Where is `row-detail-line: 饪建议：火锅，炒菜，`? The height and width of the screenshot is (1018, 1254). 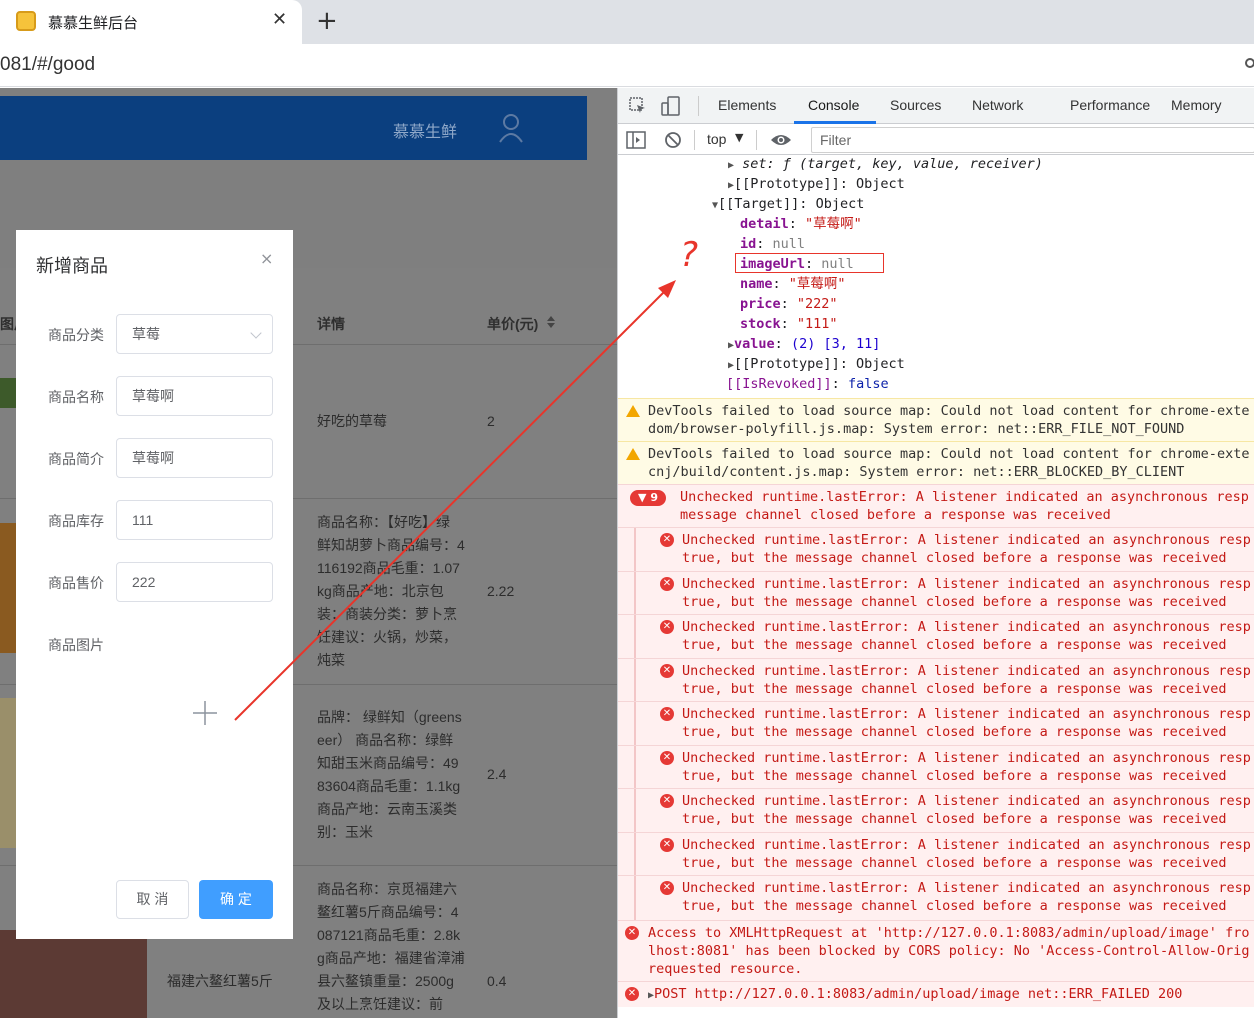 row-detail-line: 饪建议：火锅，炒菜， is located at coordinates (387, 637).